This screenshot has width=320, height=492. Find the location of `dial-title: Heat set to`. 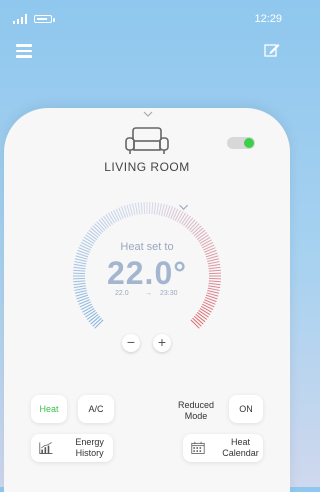

dial-title: Heat set to is located at coordinates (147, 247).